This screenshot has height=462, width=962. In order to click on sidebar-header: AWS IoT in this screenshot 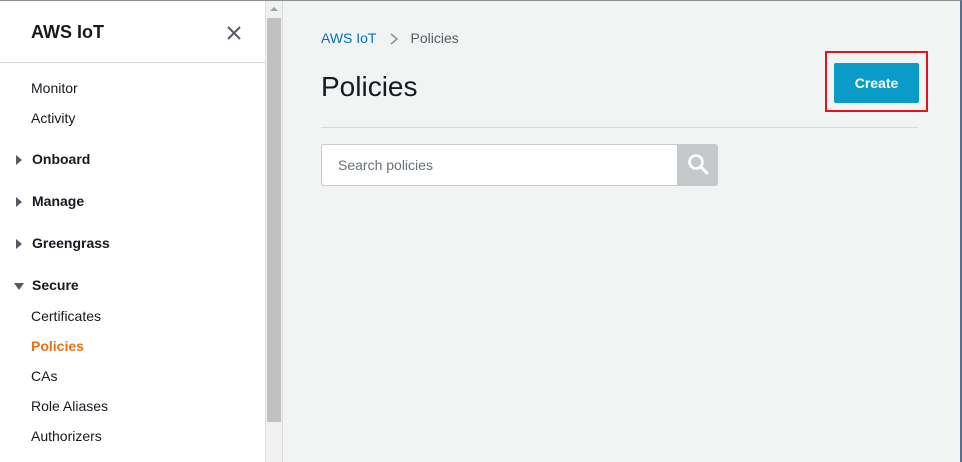, I will do `click(132, 32)`.